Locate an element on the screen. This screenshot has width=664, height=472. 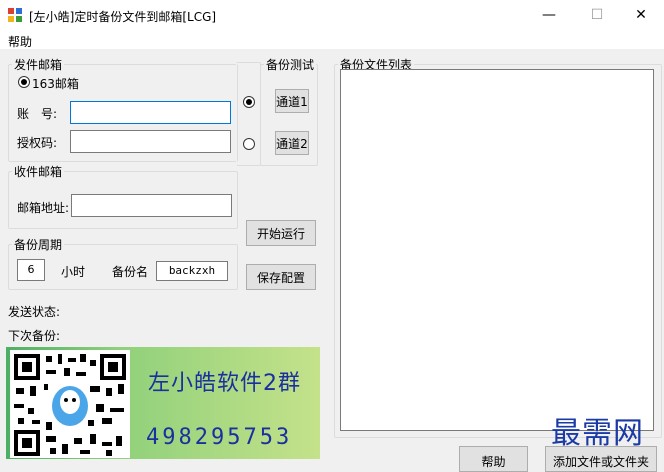
hours-unit-label: 小时 is located at coordinates (73, 272).